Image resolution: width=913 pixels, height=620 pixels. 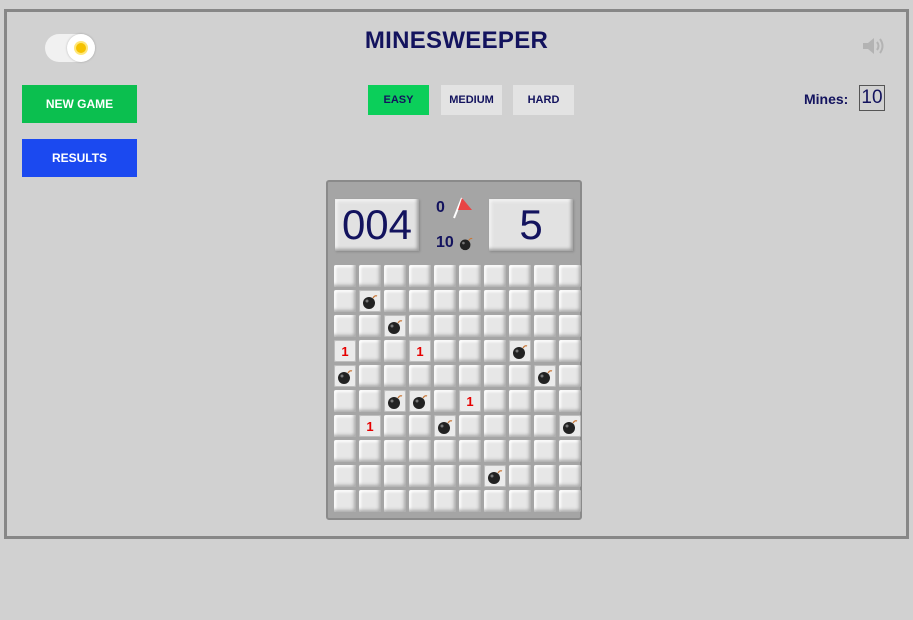 I want to click on difficulty-hard-button: HARD, so click(x=543, y=100).